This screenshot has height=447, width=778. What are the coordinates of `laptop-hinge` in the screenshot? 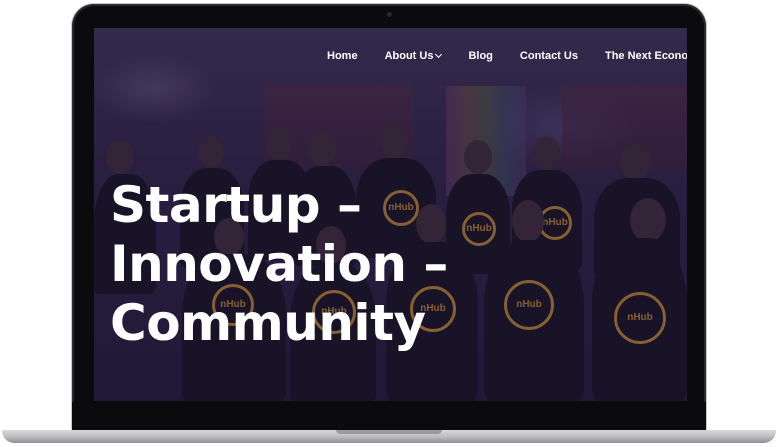 It's located at (389, 417).